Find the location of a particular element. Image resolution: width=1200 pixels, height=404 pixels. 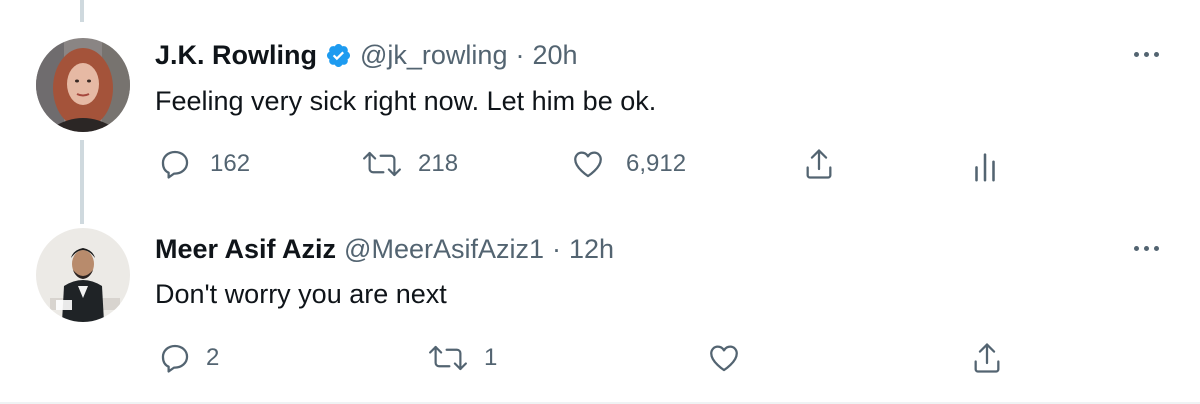

reply-text: Don't worry you are next is located at coordinates (301, 294).